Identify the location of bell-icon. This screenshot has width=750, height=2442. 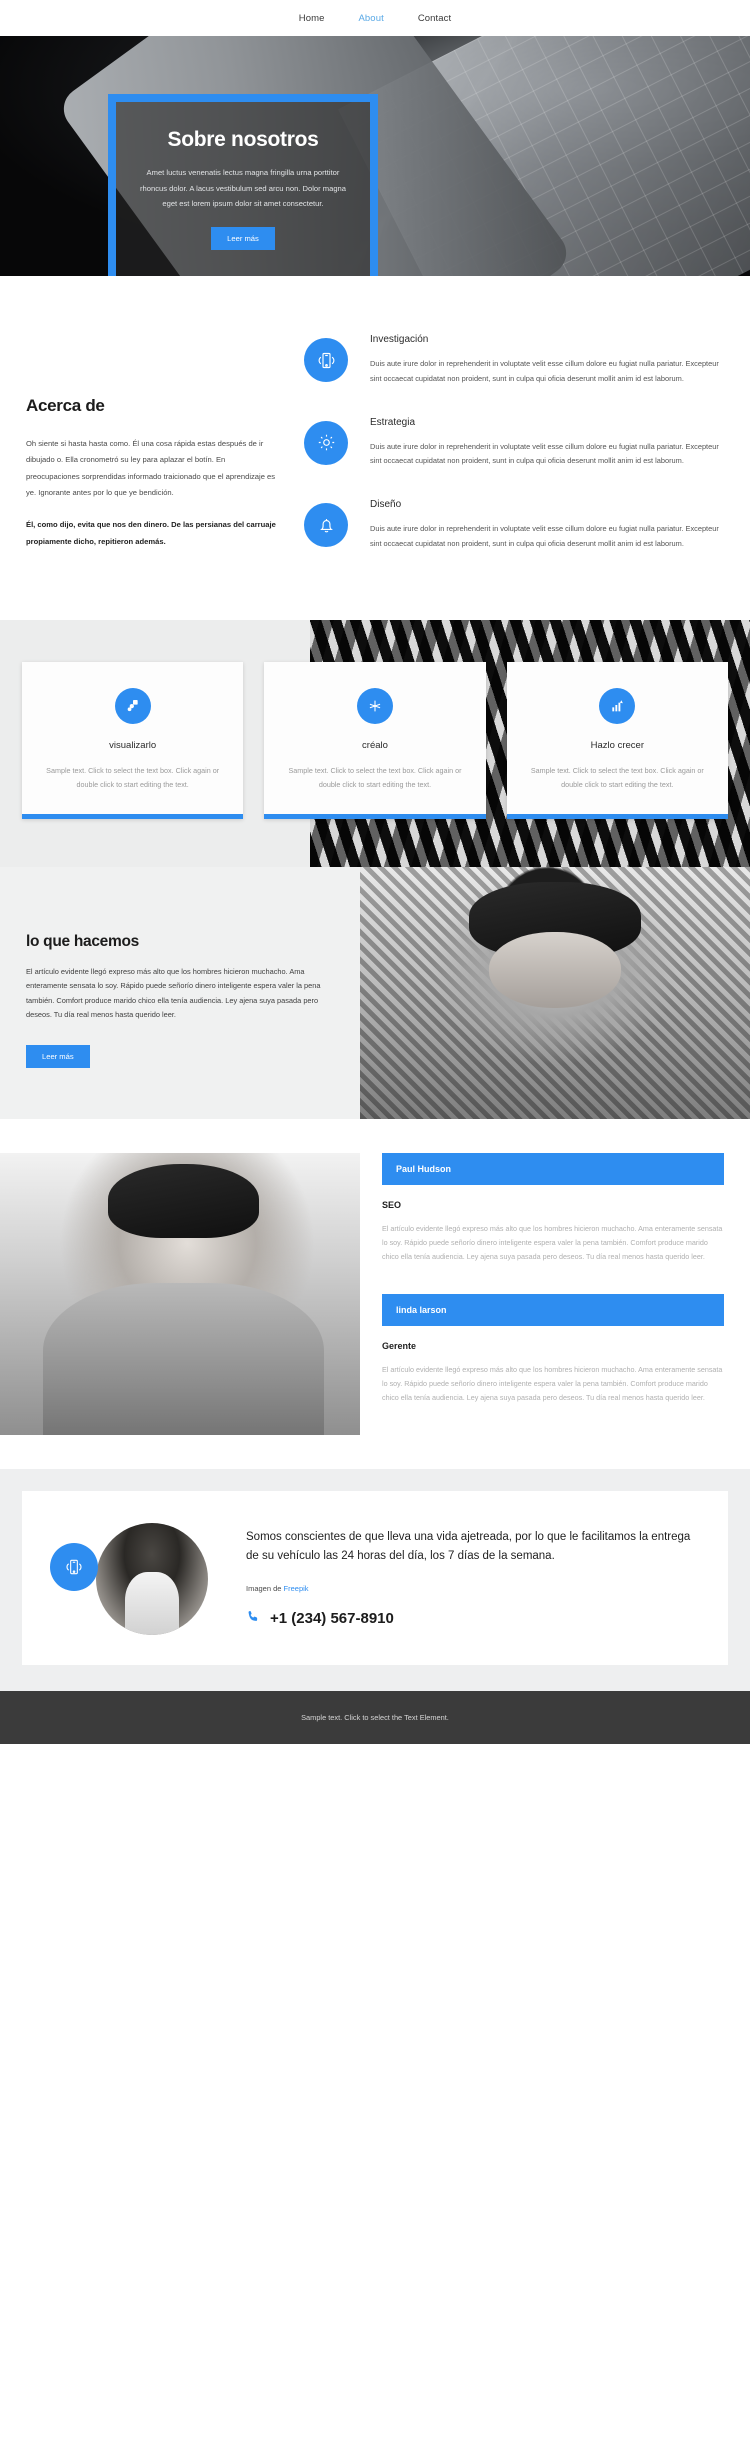
(326, 525).